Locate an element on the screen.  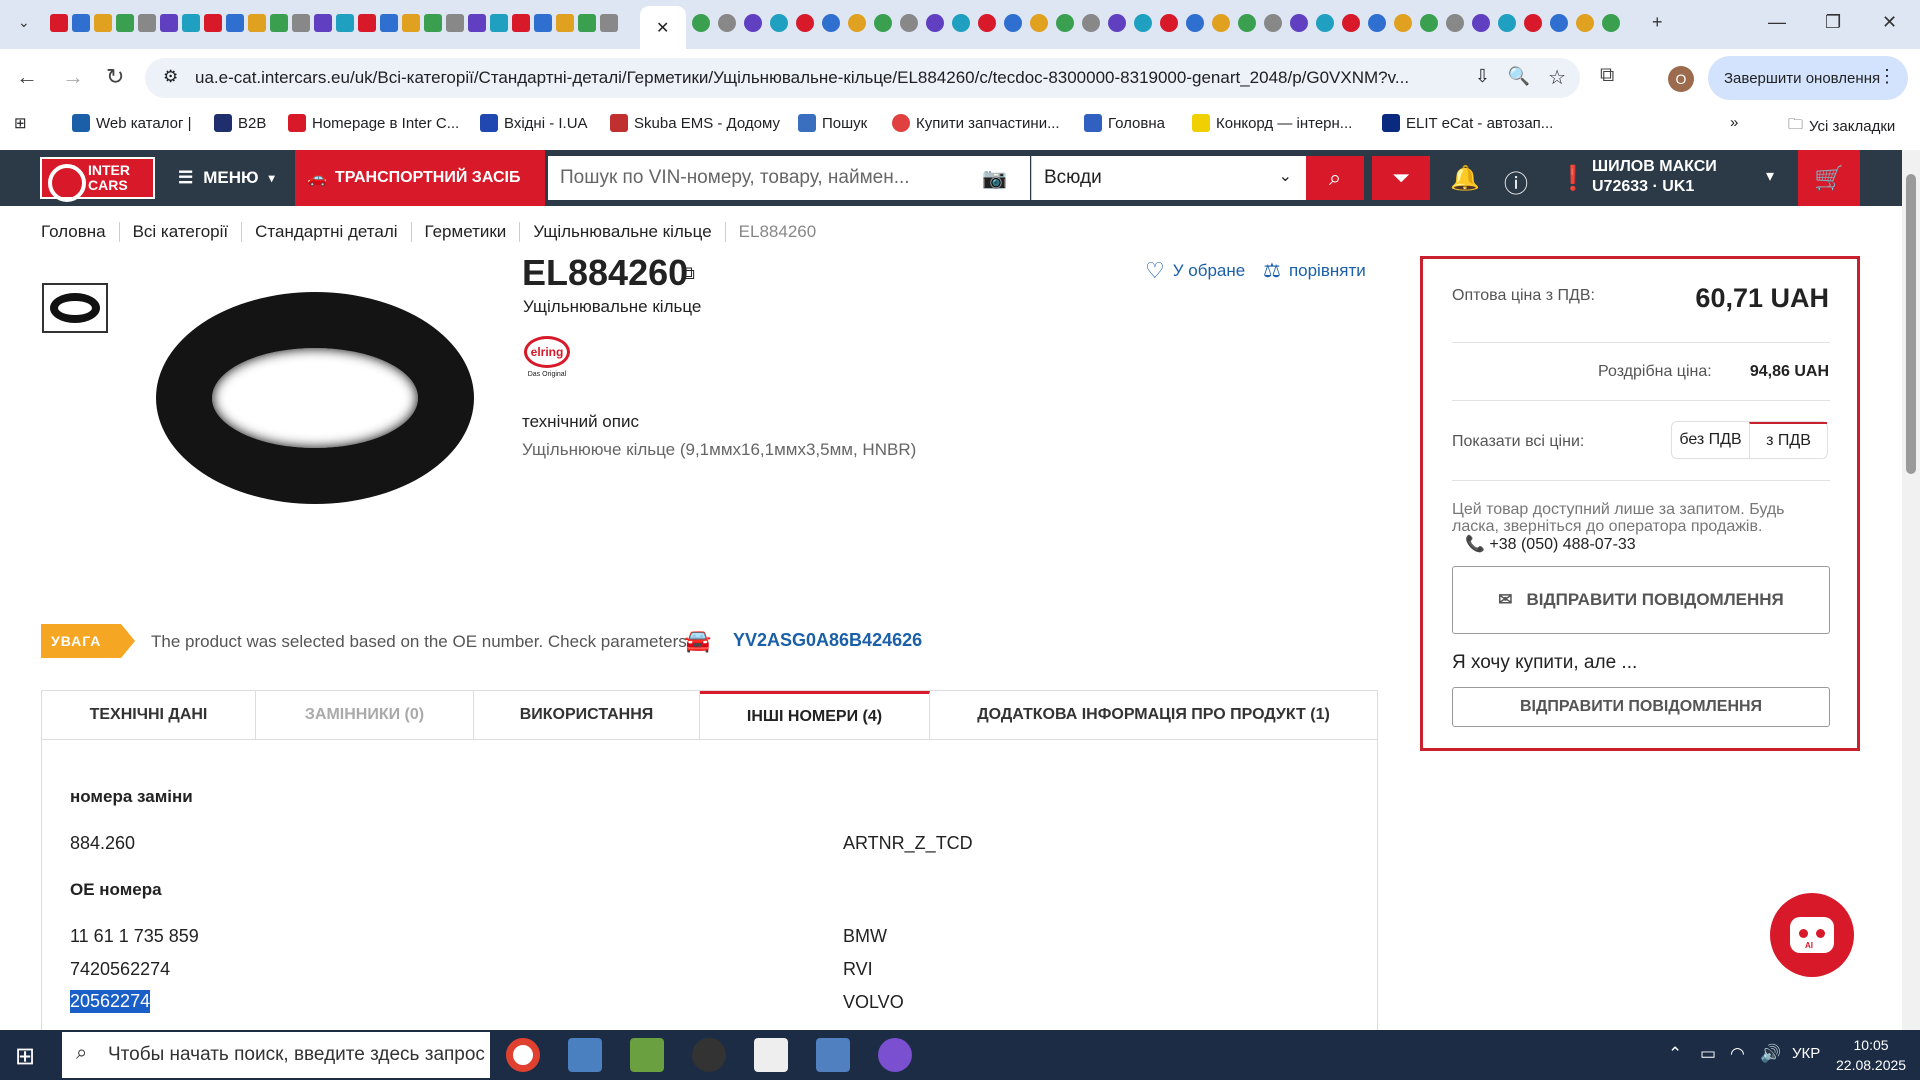
tab-technical-data: ТЕХНІЧНІ ДАНІ is located at coordinates (149, 715).